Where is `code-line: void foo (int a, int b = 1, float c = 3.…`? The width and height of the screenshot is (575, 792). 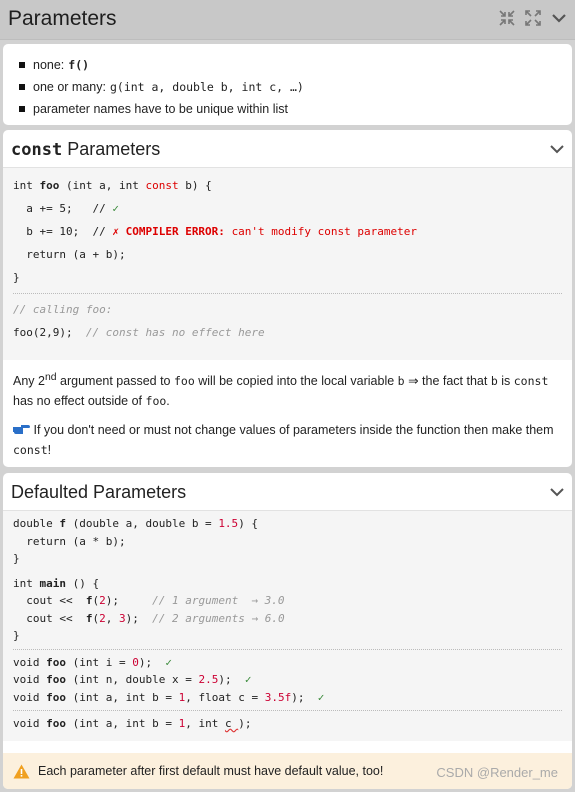 code-line: void foo (int a, int b = 1, float c = 3.… is located at coordinates (169, 697).